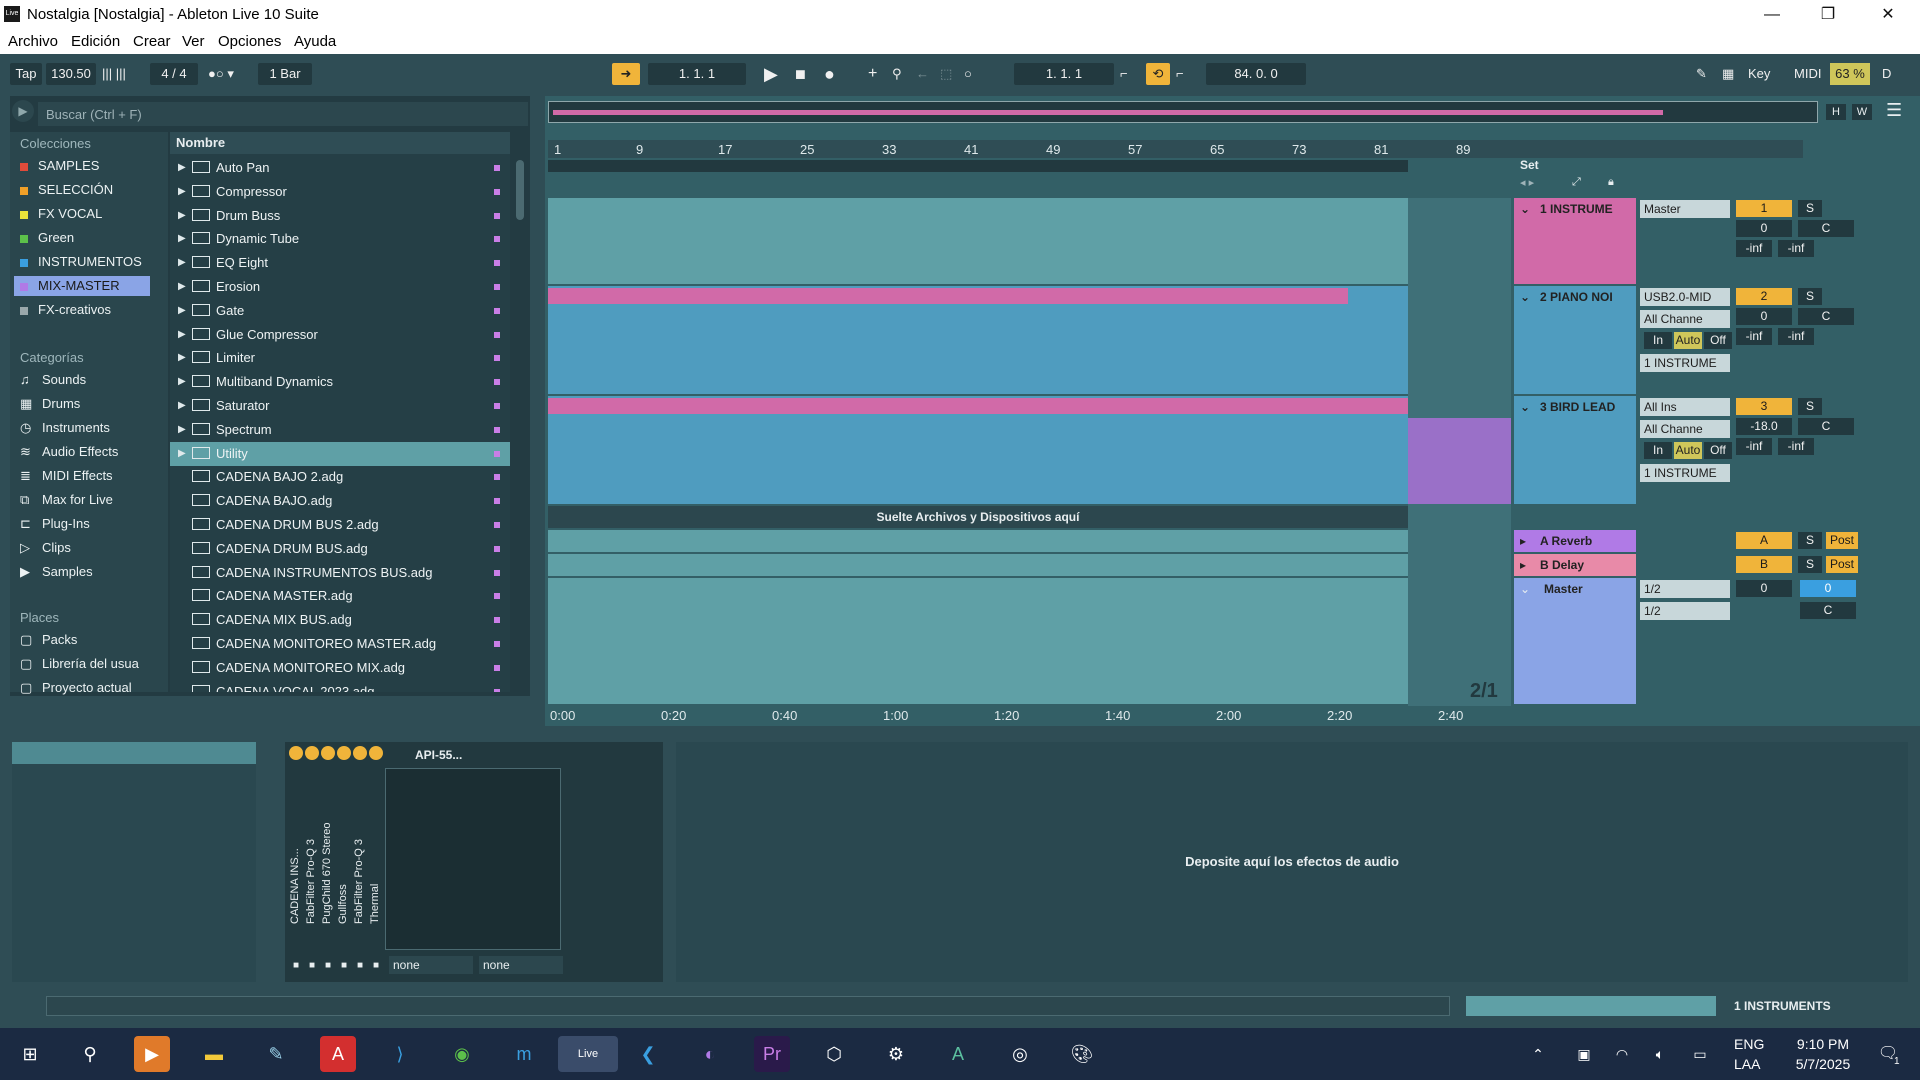 The width and height of the screenshot is (1920, 1080). What do you see at coordinates (1591, 1006) in the screenshot?
I see `status-scroll` at bounding box center [1591, 1006].